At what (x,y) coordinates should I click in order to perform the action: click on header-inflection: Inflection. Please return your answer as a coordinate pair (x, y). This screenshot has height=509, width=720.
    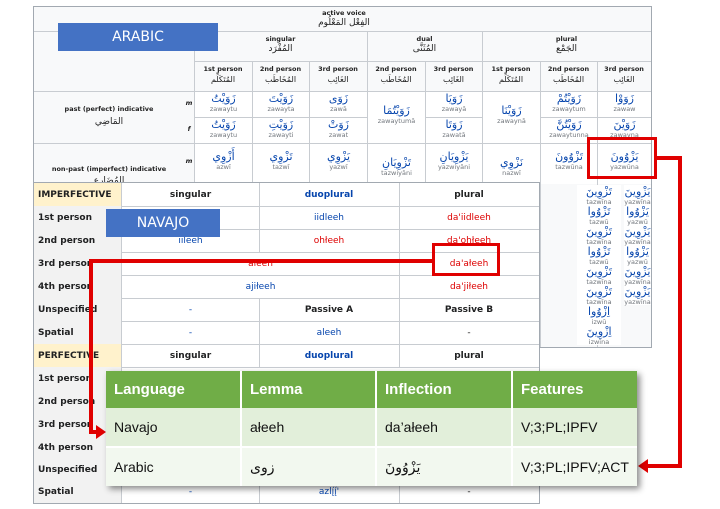
    Looking at the image, I should click on (444, 389).